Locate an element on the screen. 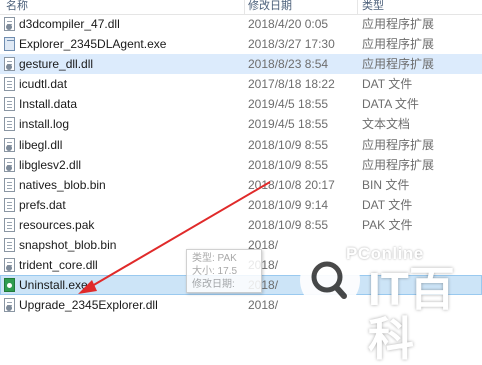 This screenshot has width=482, height=365. watermark-brand: IT百科 is located at coordinates (411, 314).